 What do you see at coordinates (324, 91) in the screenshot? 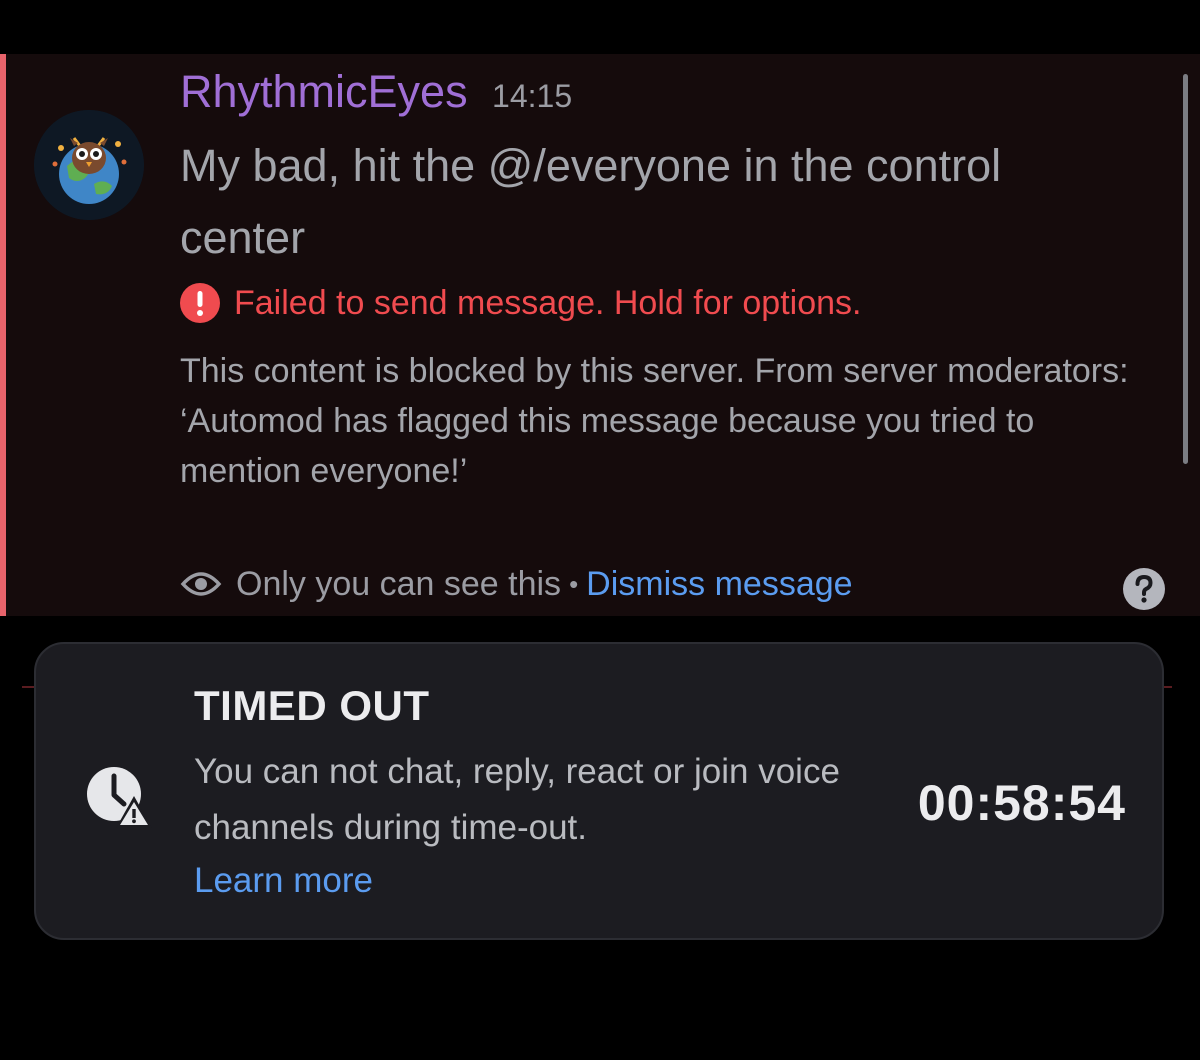
I see `author-name: RhythmicEyes` at bounding box center [324, 91].